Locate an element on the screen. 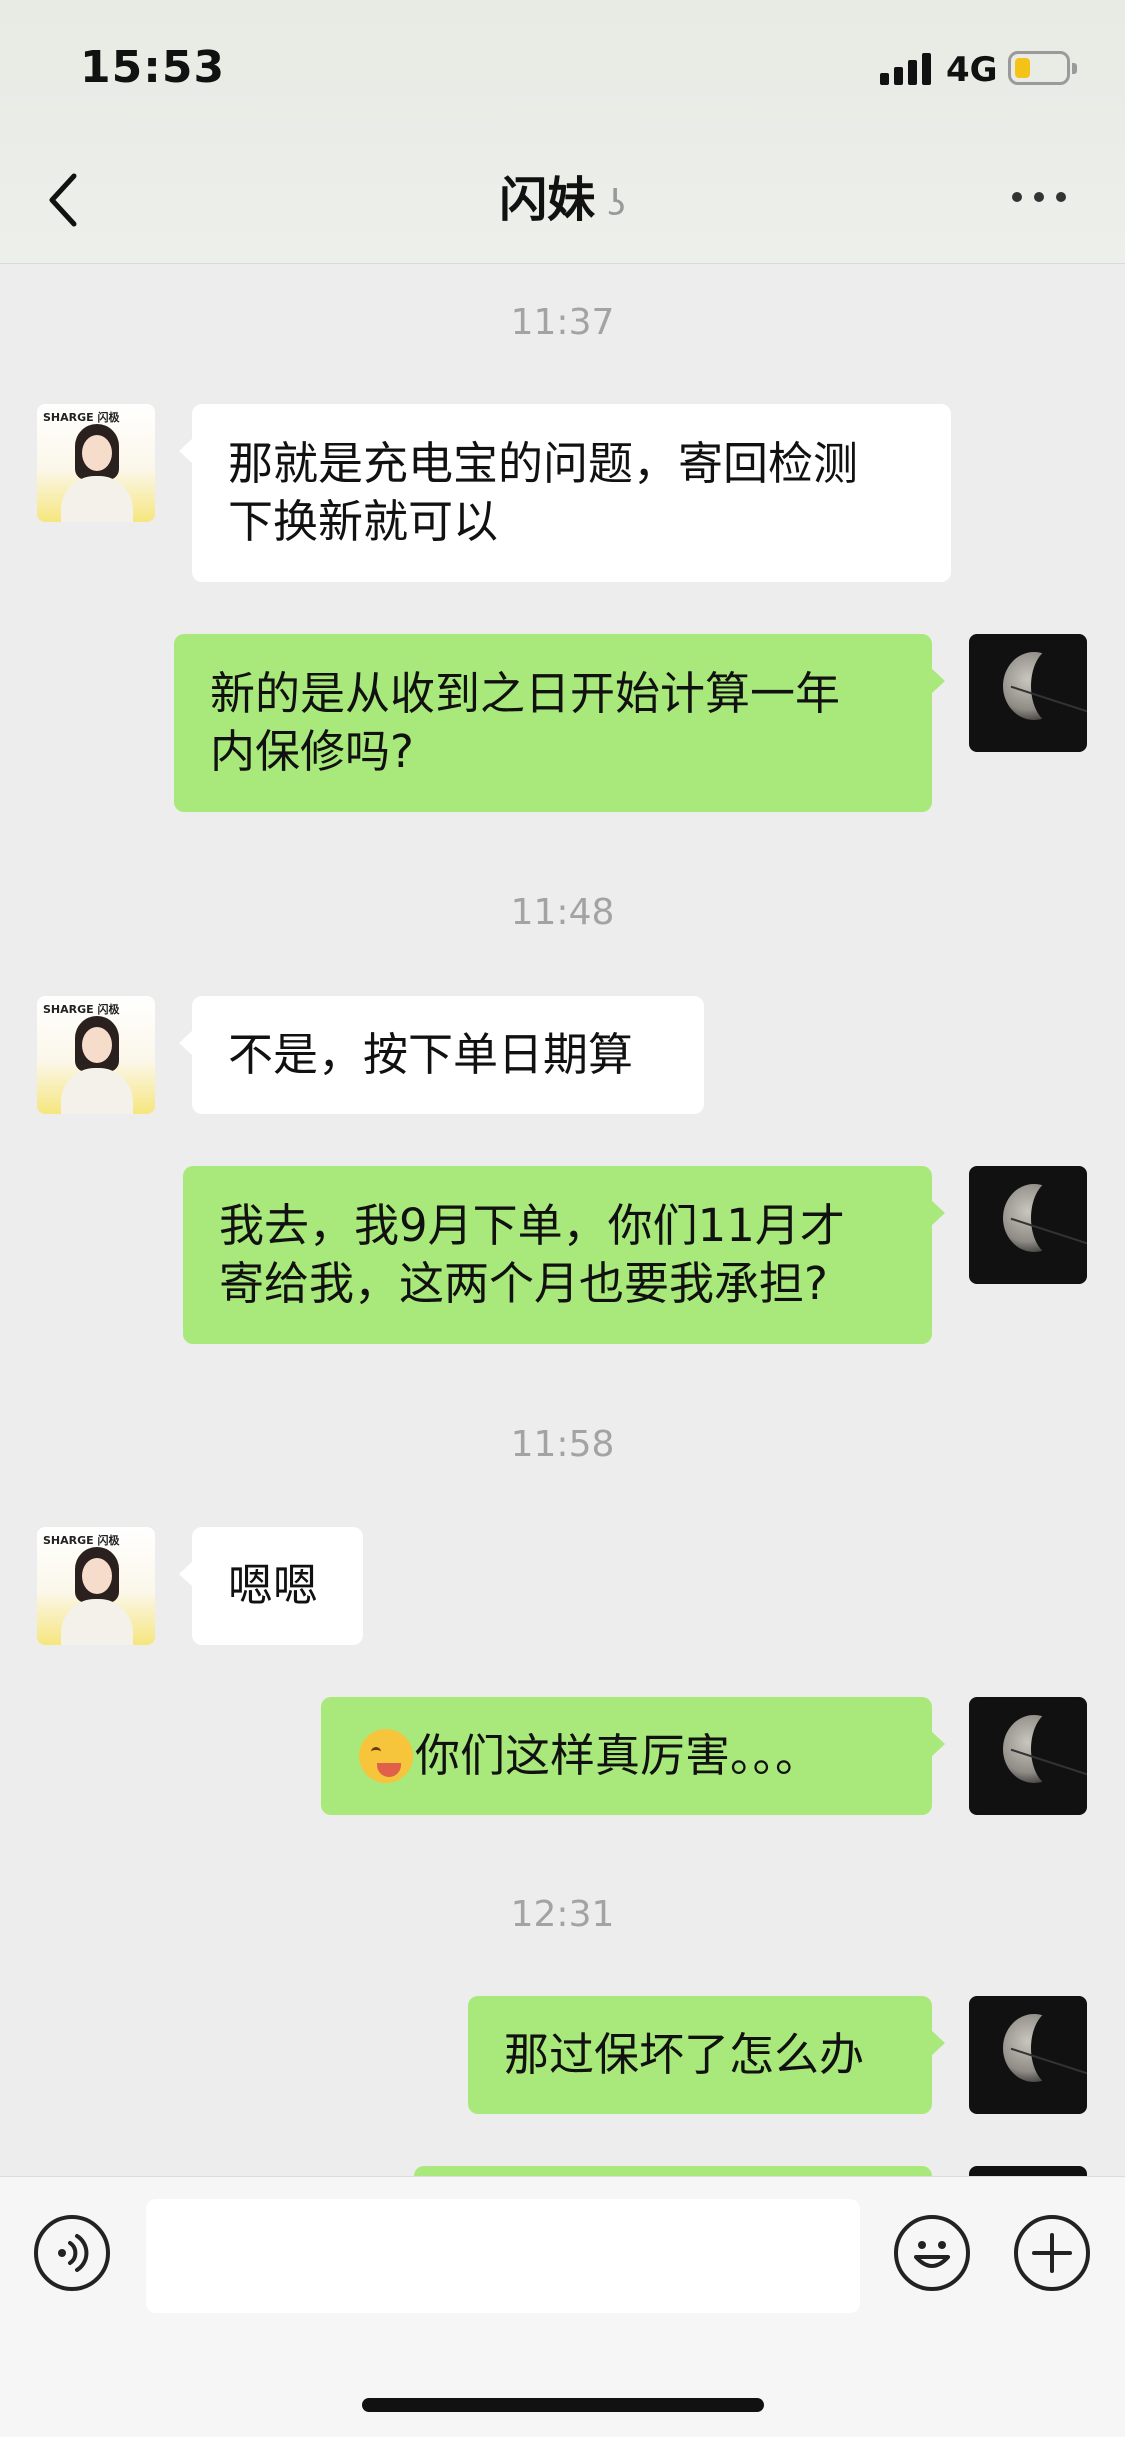  chat-title: 闪妹 ʖ is located at coordinates (562, 195).